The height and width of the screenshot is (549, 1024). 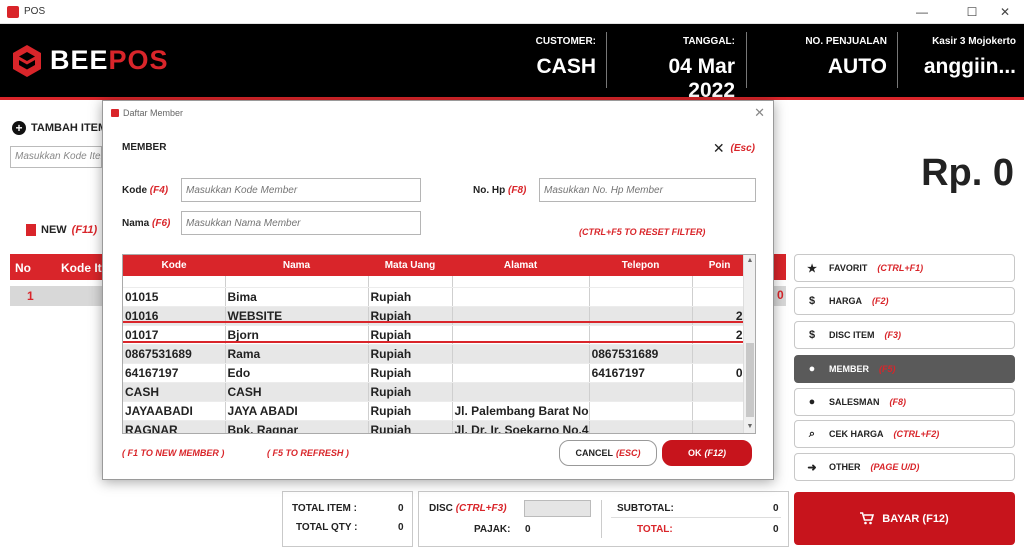 I want to click on member-row: 0867531689 Rama Rupiah 0867531689, so click(x=435, y=354).